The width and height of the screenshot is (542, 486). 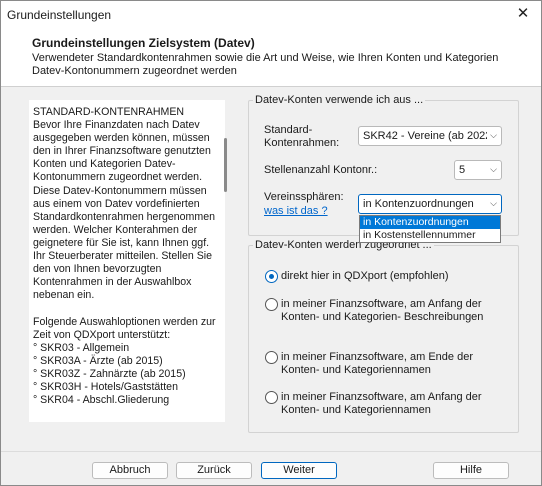 I want to click on dropdown-option: in Kostenstellennummer, so click(x=430, y=235).